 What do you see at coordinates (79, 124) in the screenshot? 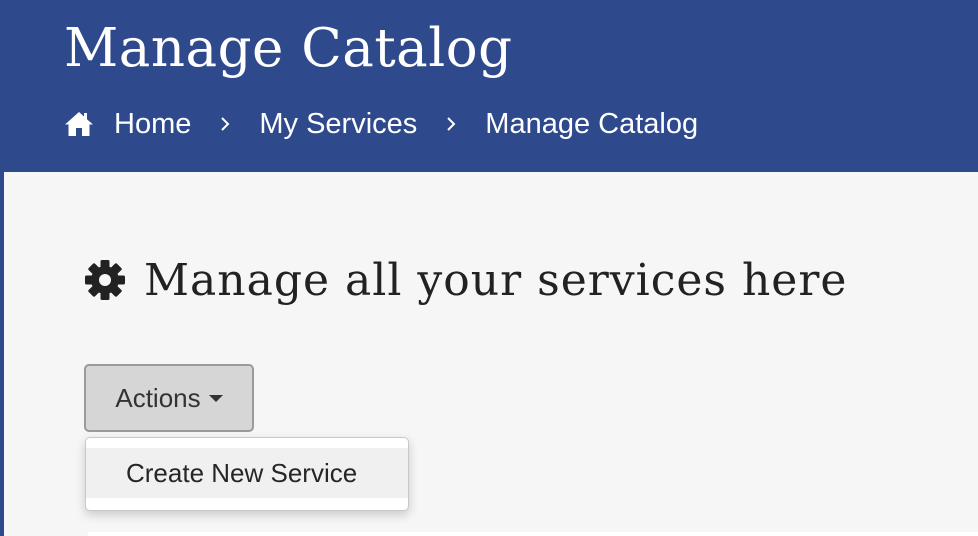
I see `home-icon` at bounding box center [79, 124].